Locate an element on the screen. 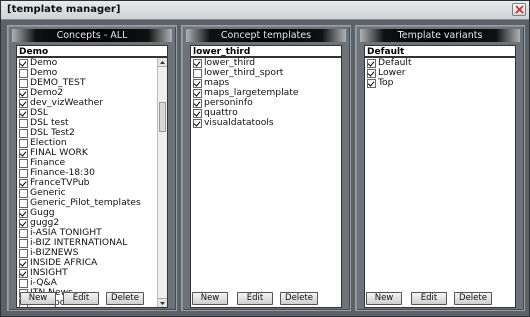  delete-variant-button: Delete is located at coordinates (473, 298).